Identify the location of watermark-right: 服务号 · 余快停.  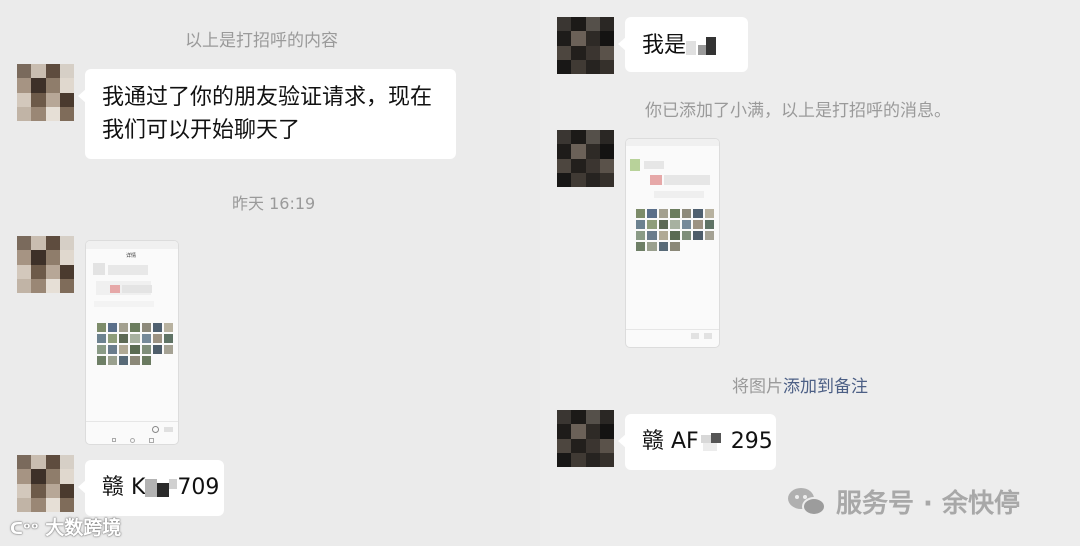
(904, 501).